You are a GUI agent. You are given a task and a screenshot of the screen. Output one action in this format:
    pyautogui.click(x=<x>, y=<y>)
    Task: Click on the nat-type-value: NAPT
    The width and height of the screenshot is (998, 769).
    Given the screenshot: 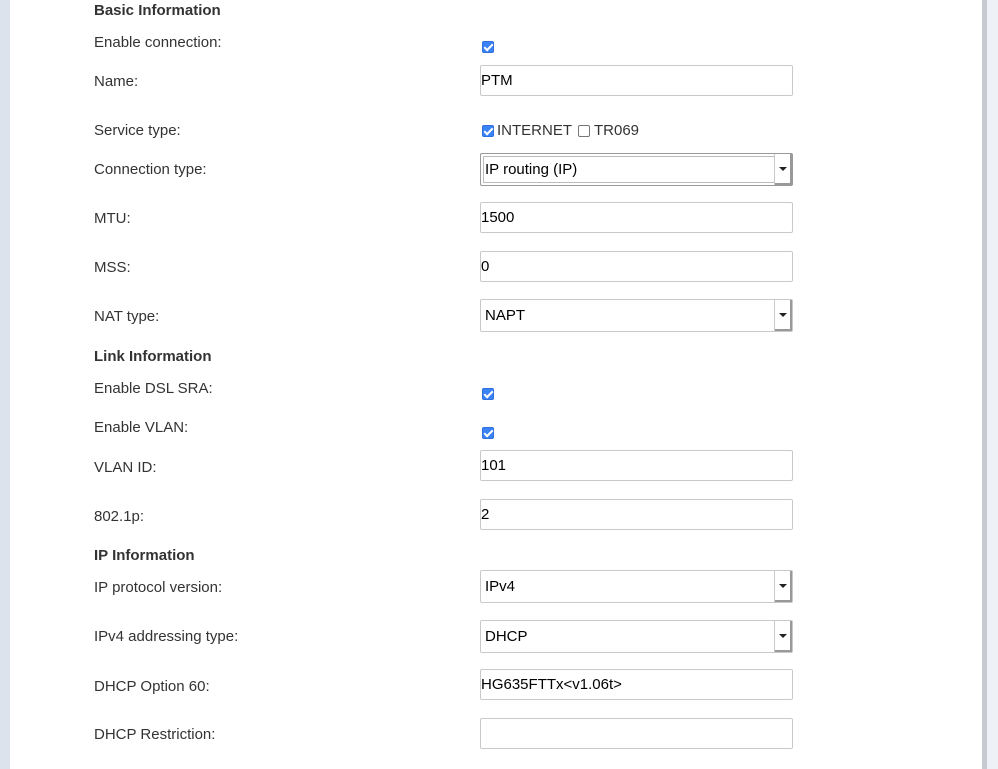 What is the action you would take?
    pyautogui.click(x=505, y=315)
    